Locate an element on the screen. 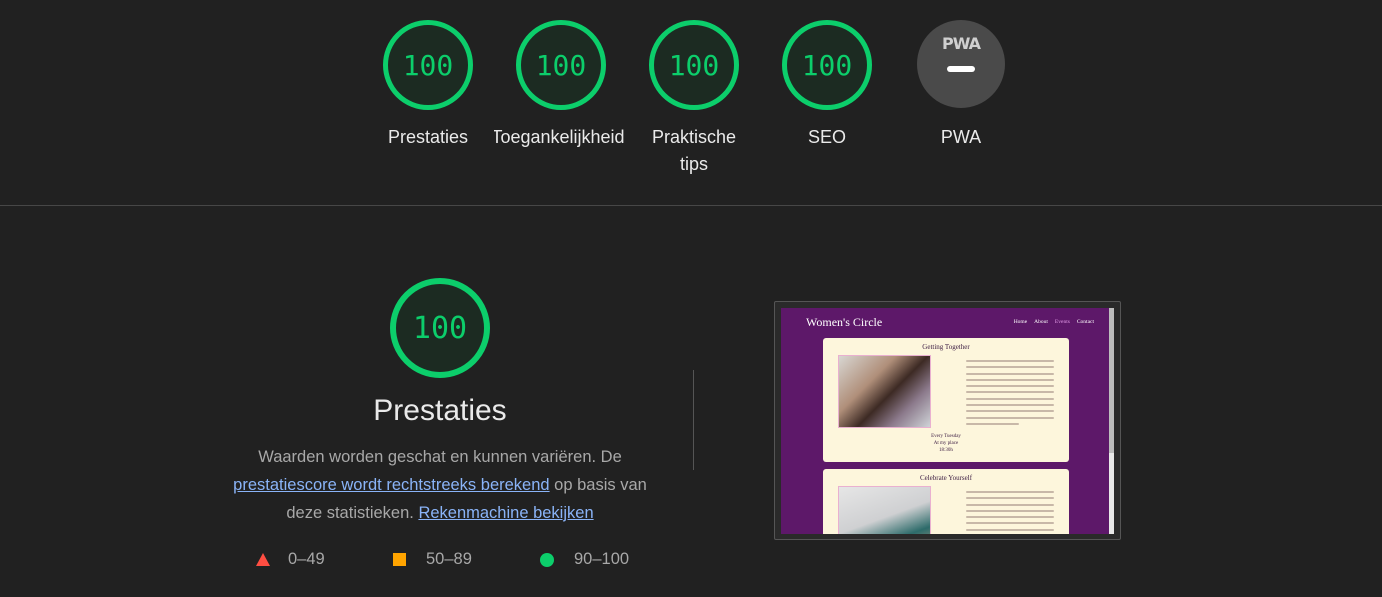 This screenshot has width=1382, height=597. legend-pass: 90–100 is located at coordinates (584, 559).